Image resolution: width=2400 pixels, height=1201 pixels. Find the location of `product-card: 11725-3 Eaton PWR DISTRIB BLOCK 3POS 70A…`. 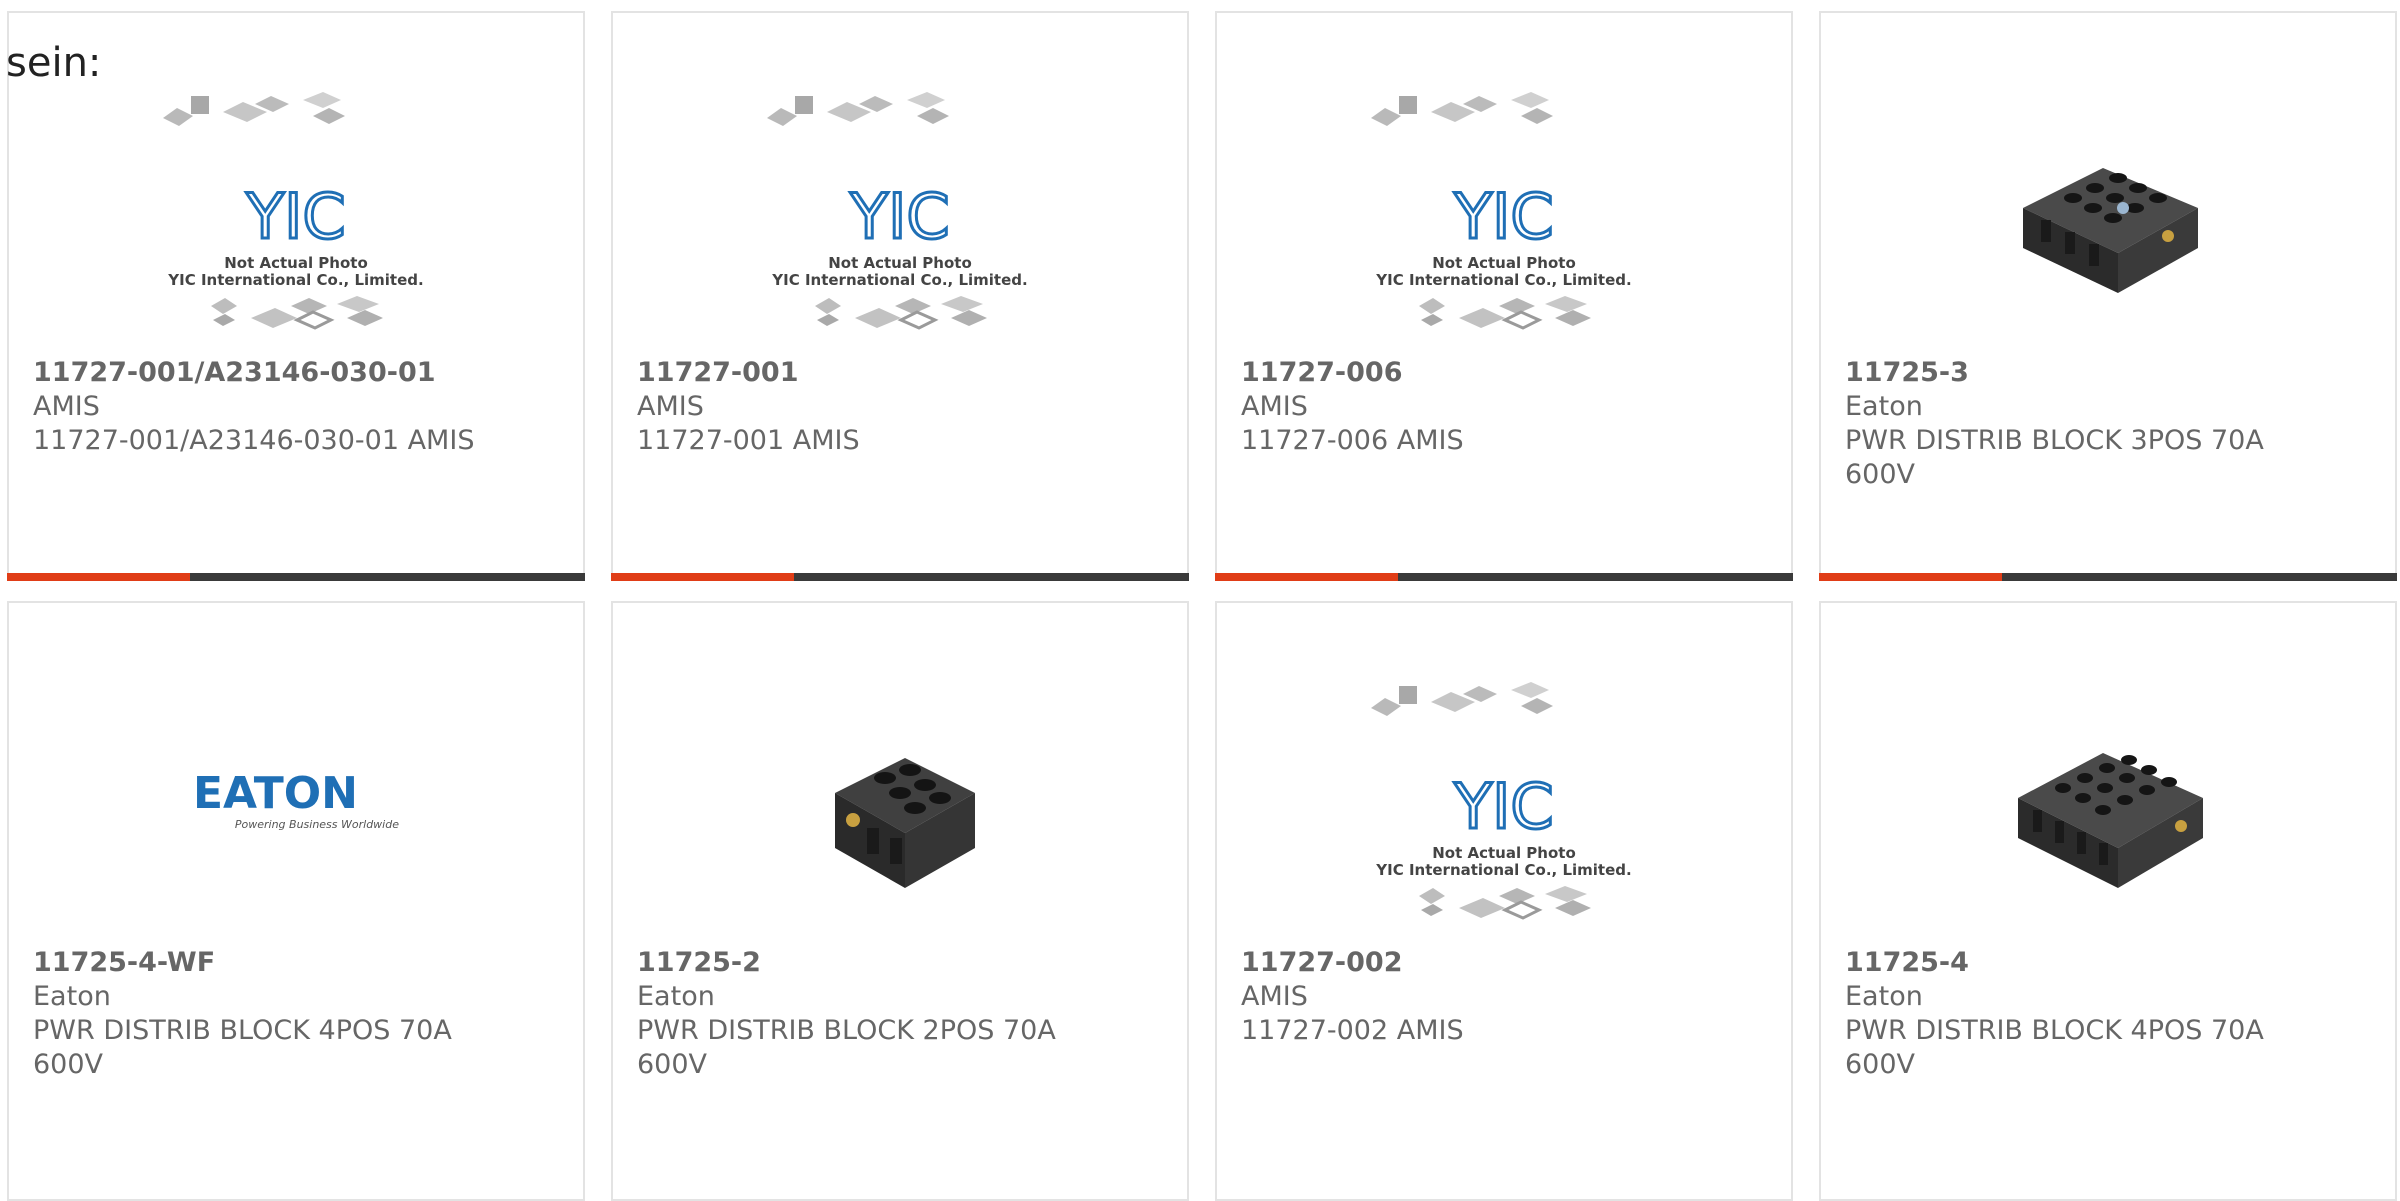

product-card: 11725-3 Eaton PWR DISTRIB BLOCK 3POS 70A… is located at coordinates (2108, 296).